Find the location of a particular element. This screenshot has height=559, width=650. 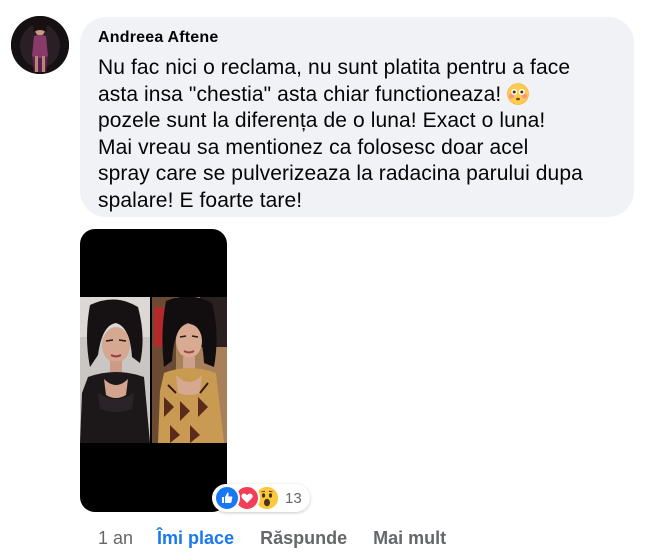

reaction-count: 13 is located at coordinates (293, 498).